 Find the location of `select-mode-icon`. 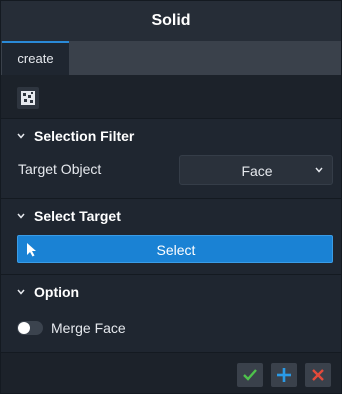

select-mode-icon is located at coordinates (28, 98).